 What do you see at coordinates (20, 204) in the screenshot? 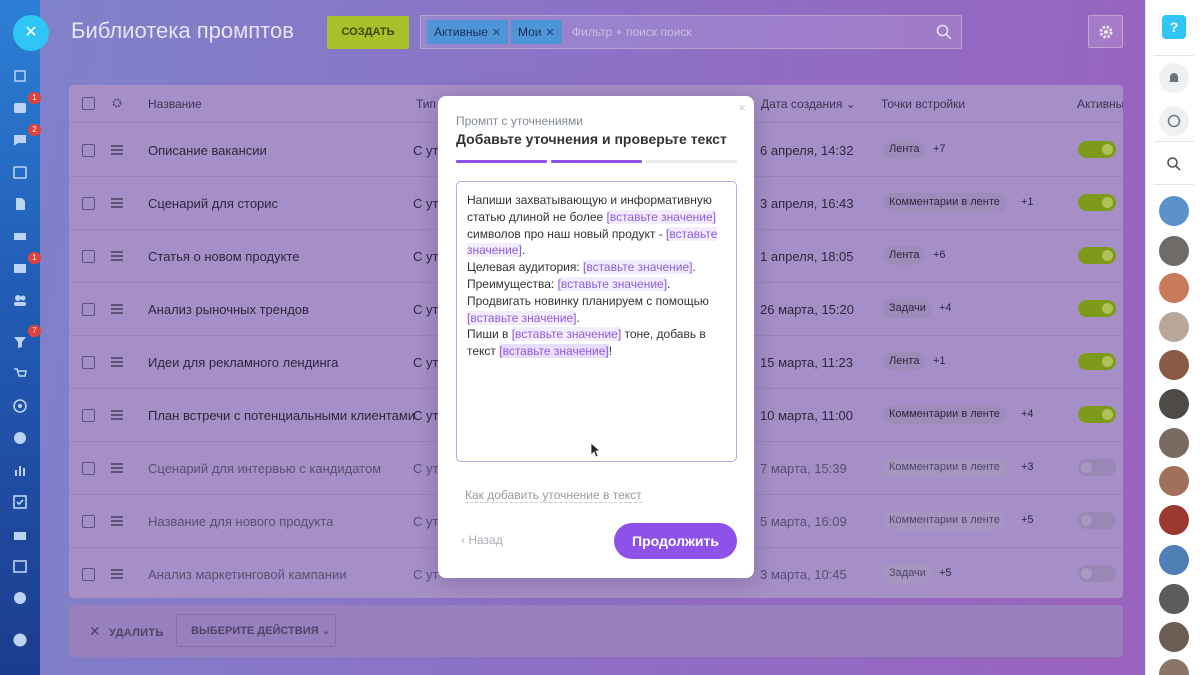
I see `document-icon` at bounding box center [20, 204].